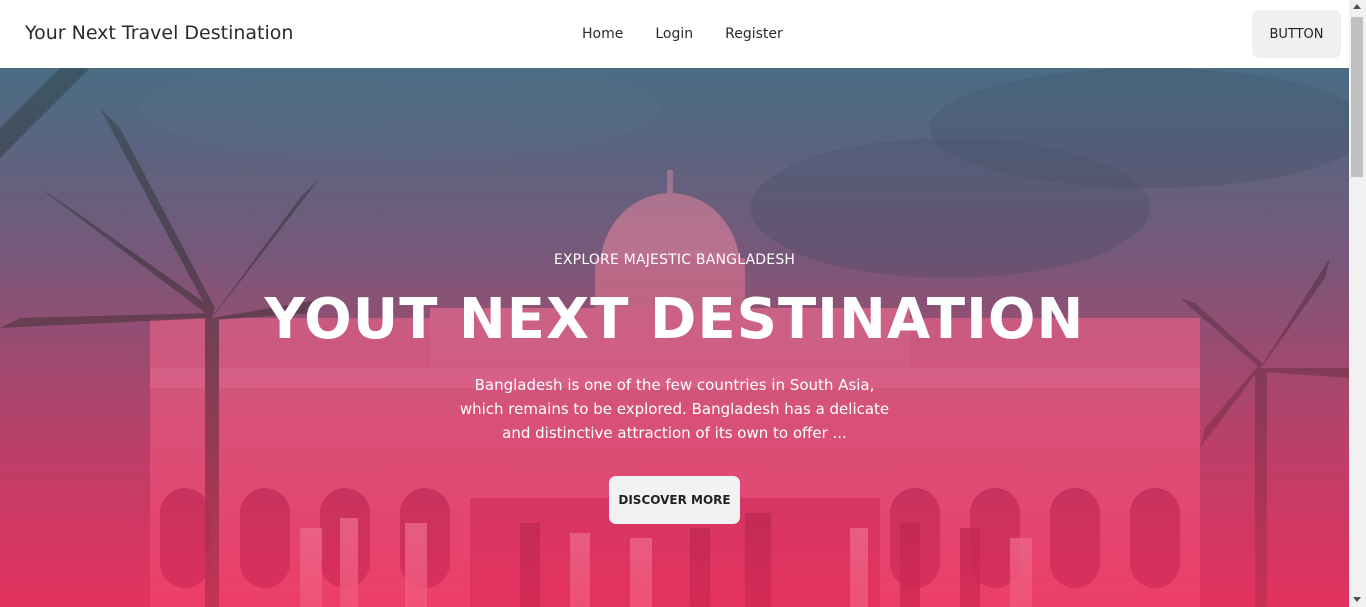 This screenshot has height=607, width=1366. I want to click on navbar-button: BUTTON, so click(1296, 34).